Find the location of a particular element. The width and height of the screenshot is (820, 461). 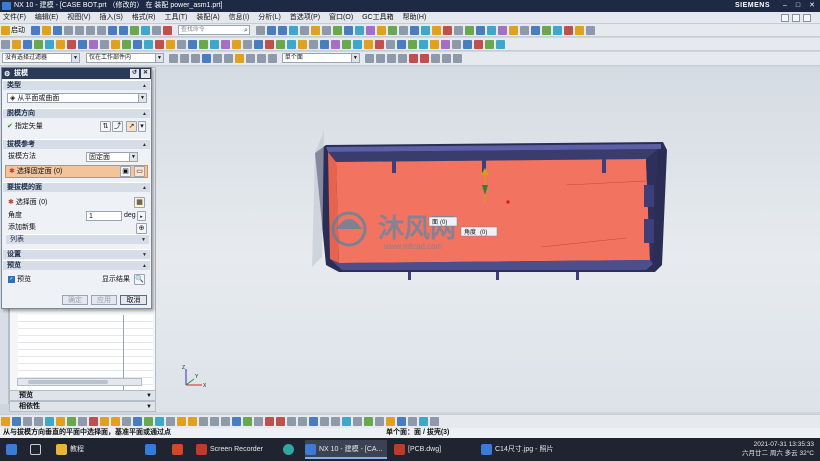

mirror-icon is located at coordinates (513, 30).